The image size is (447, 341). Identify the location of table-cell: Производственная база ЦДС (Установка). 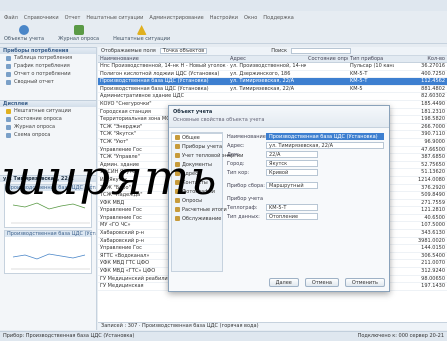
(154, 88).